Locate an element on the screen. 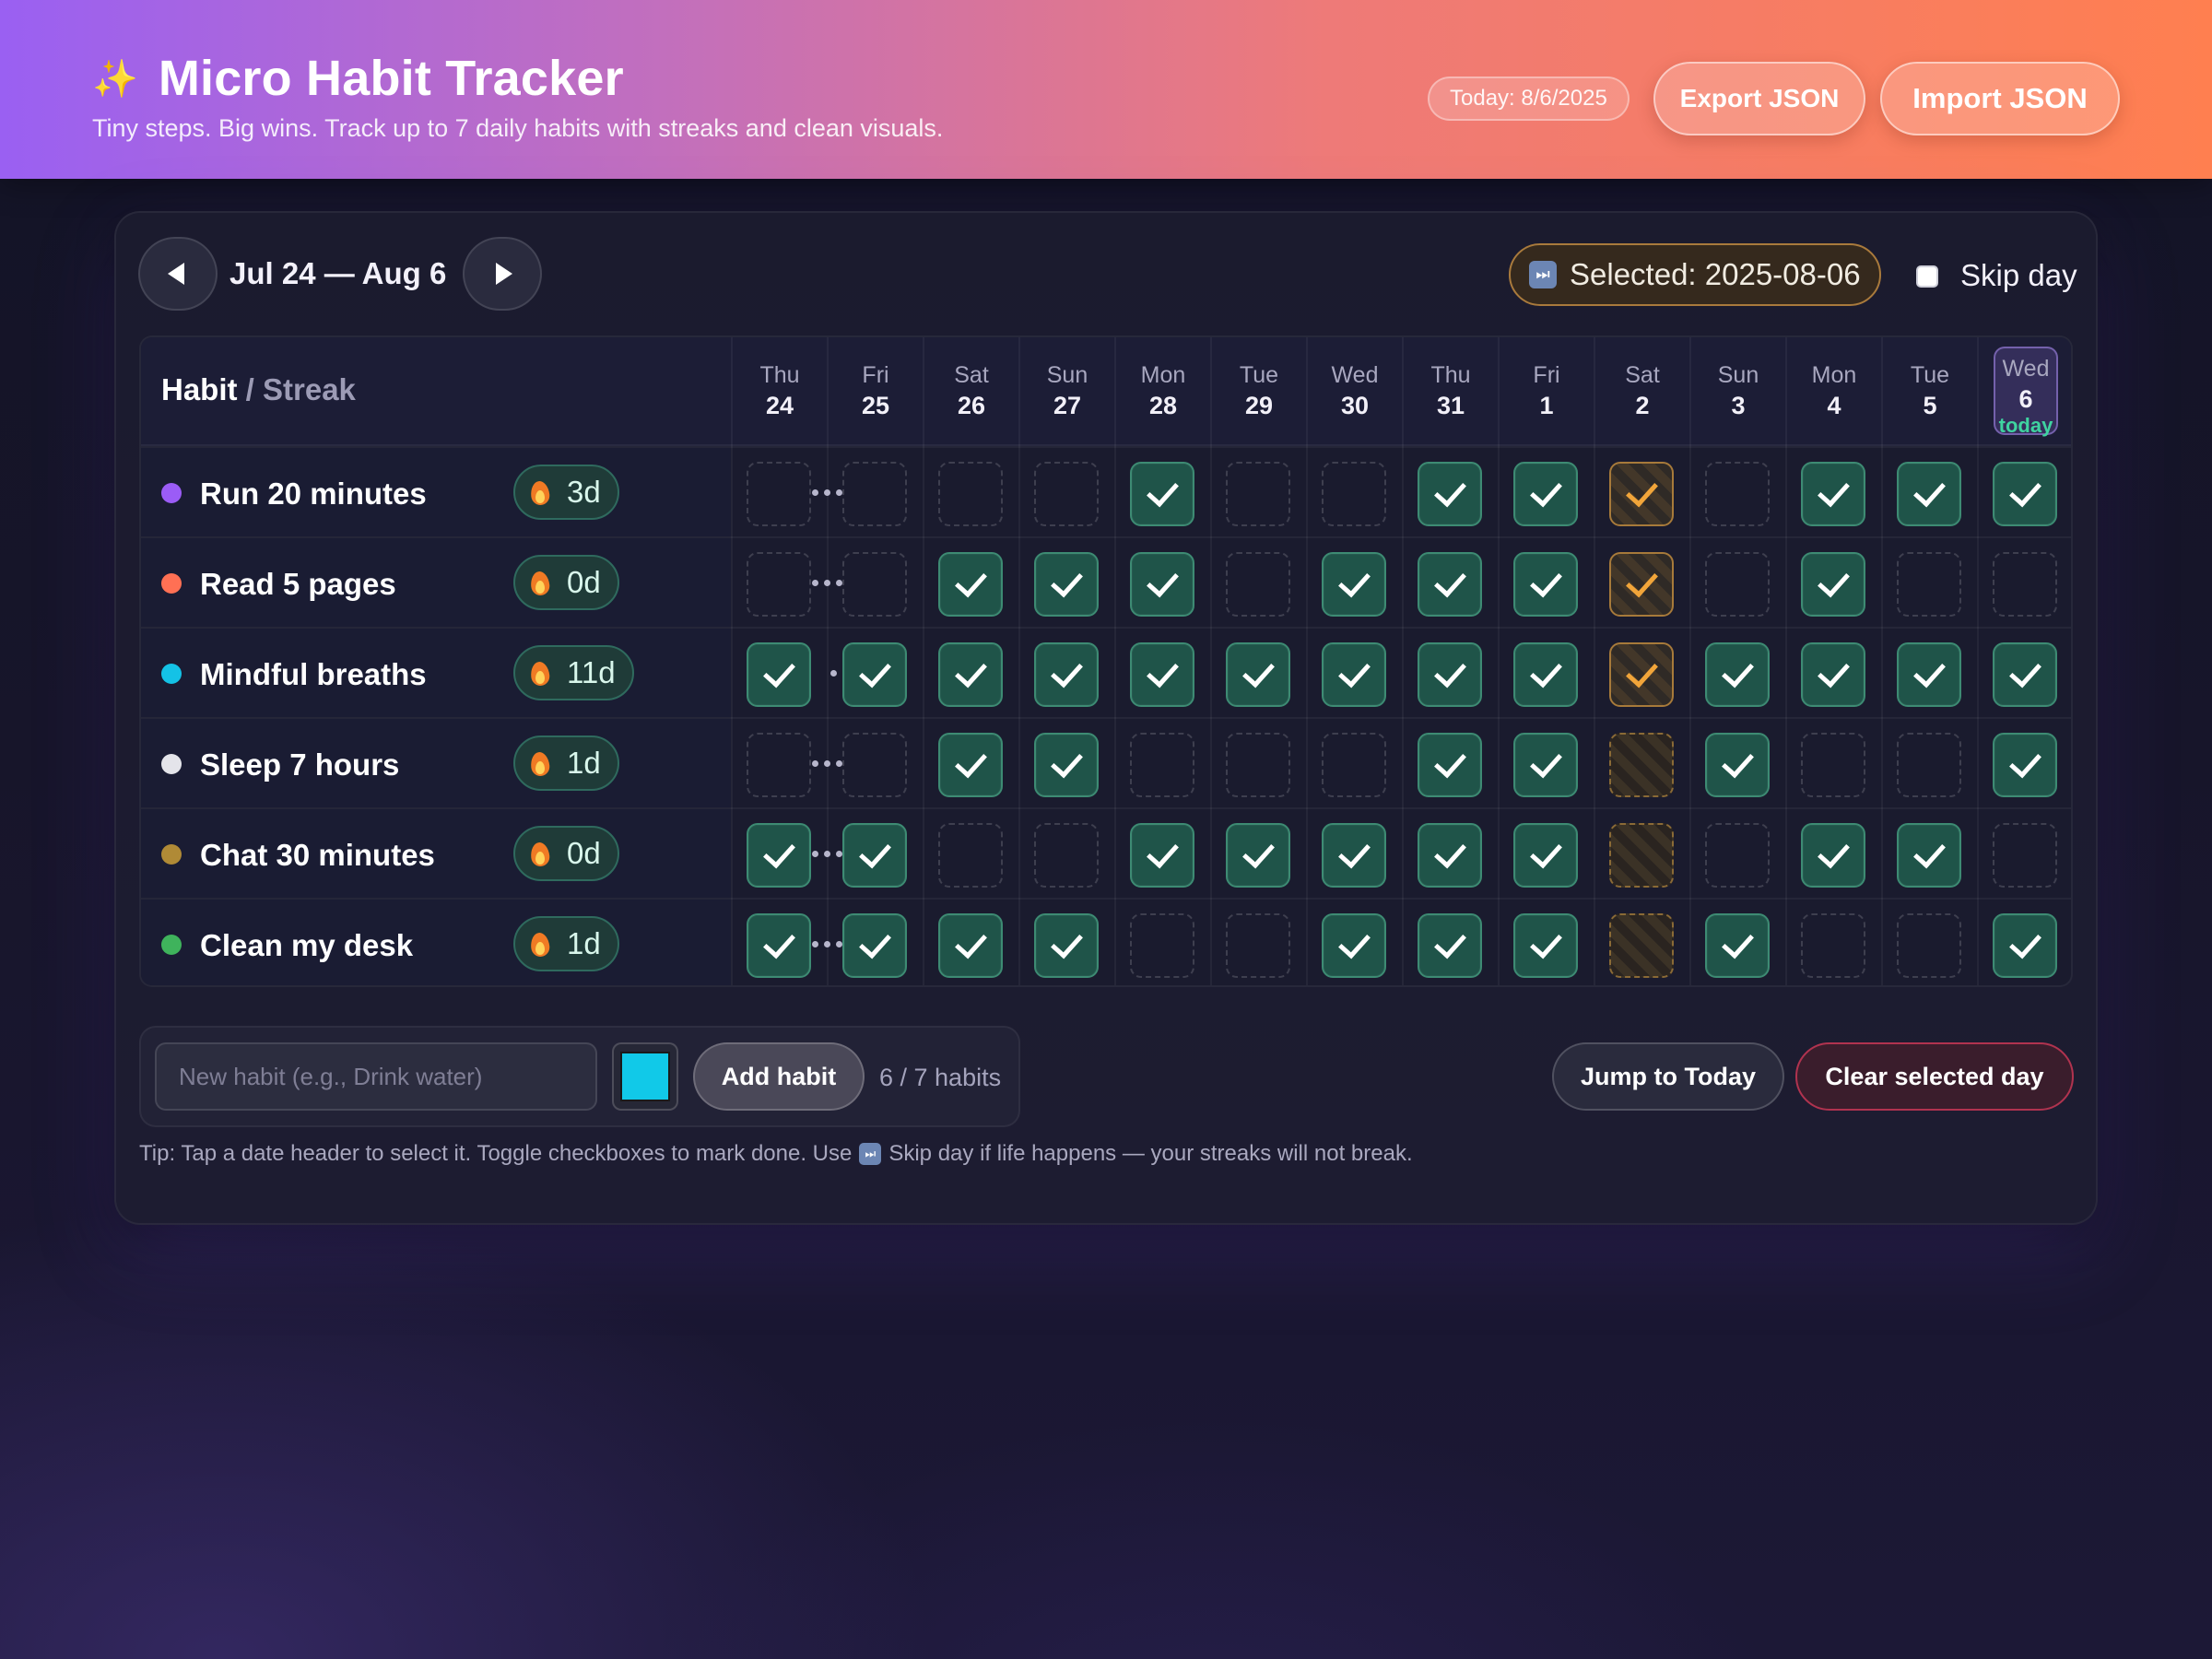  clear-selected-day-button: Clear selected day is located at coordinates (1934, 1076).